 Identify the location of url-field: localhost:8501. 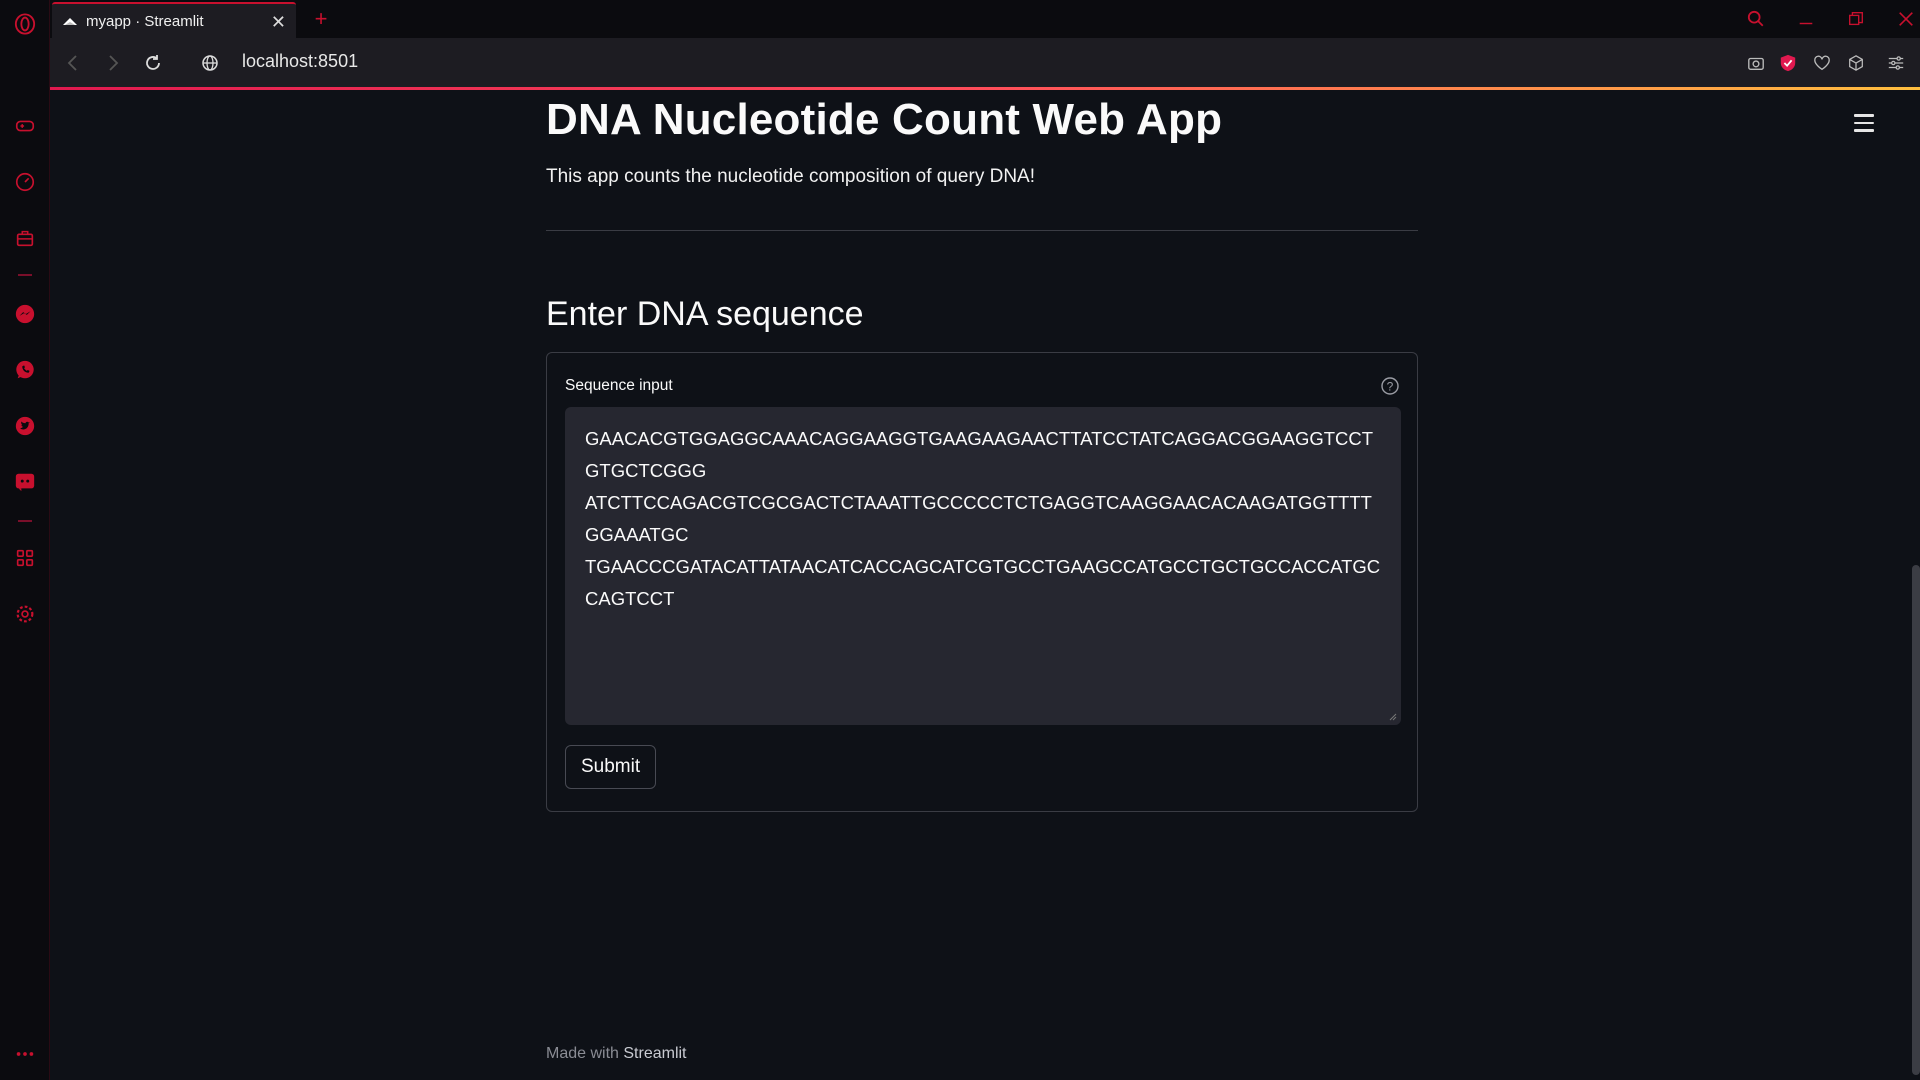
(300, 61).